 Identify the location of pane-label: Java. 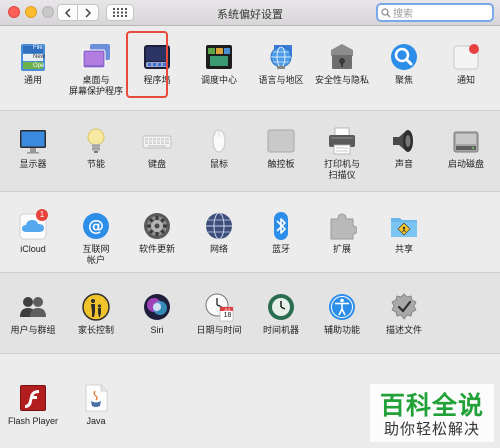
(96, 421).